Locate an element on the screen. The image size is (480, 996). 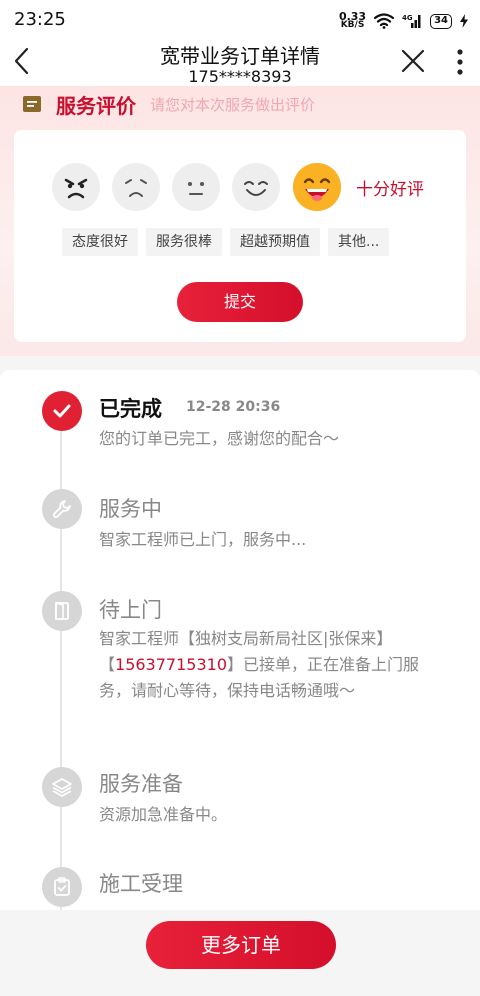
step-title: 服务中 is located at coordinates (130, 509).